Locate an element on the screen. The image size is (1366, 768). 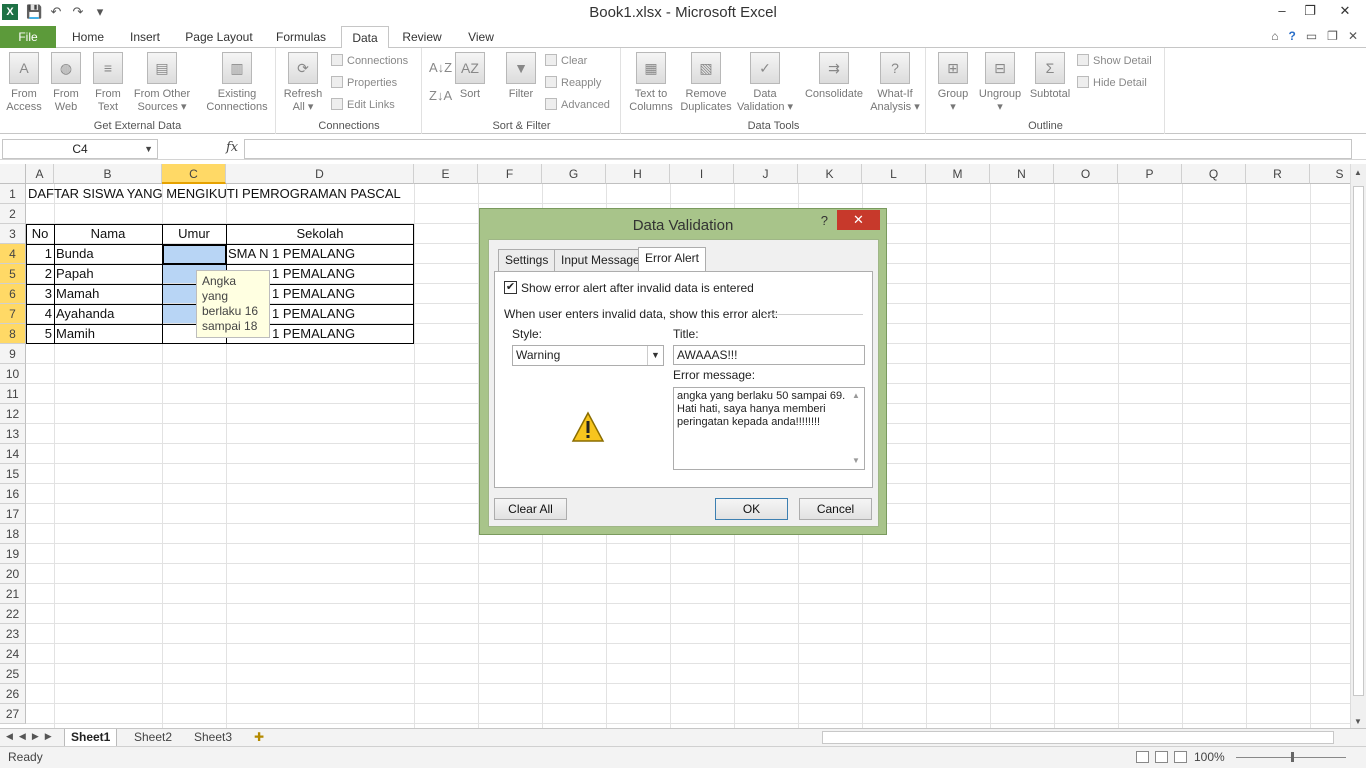
row-header: 1 is located at coordinates (13, 194).